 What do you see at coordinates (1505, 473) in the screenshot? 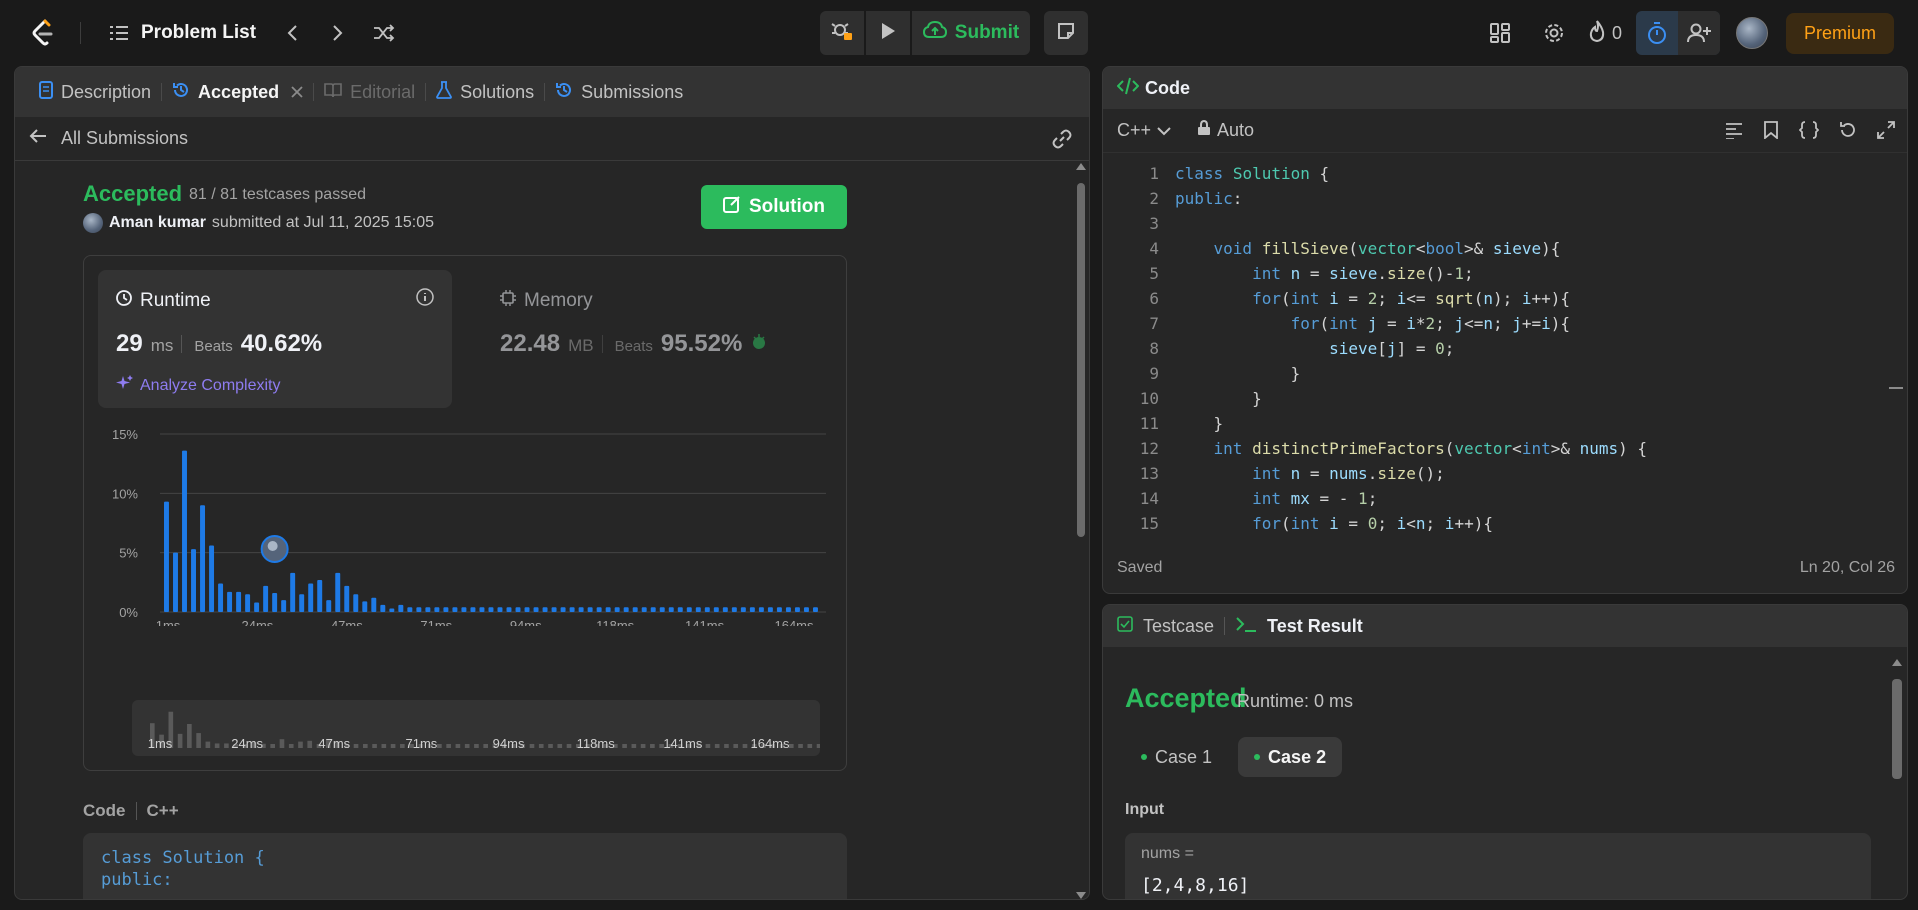
I see `code-line: 13 int n = nums.size();` at bounding box center [1505, 473].